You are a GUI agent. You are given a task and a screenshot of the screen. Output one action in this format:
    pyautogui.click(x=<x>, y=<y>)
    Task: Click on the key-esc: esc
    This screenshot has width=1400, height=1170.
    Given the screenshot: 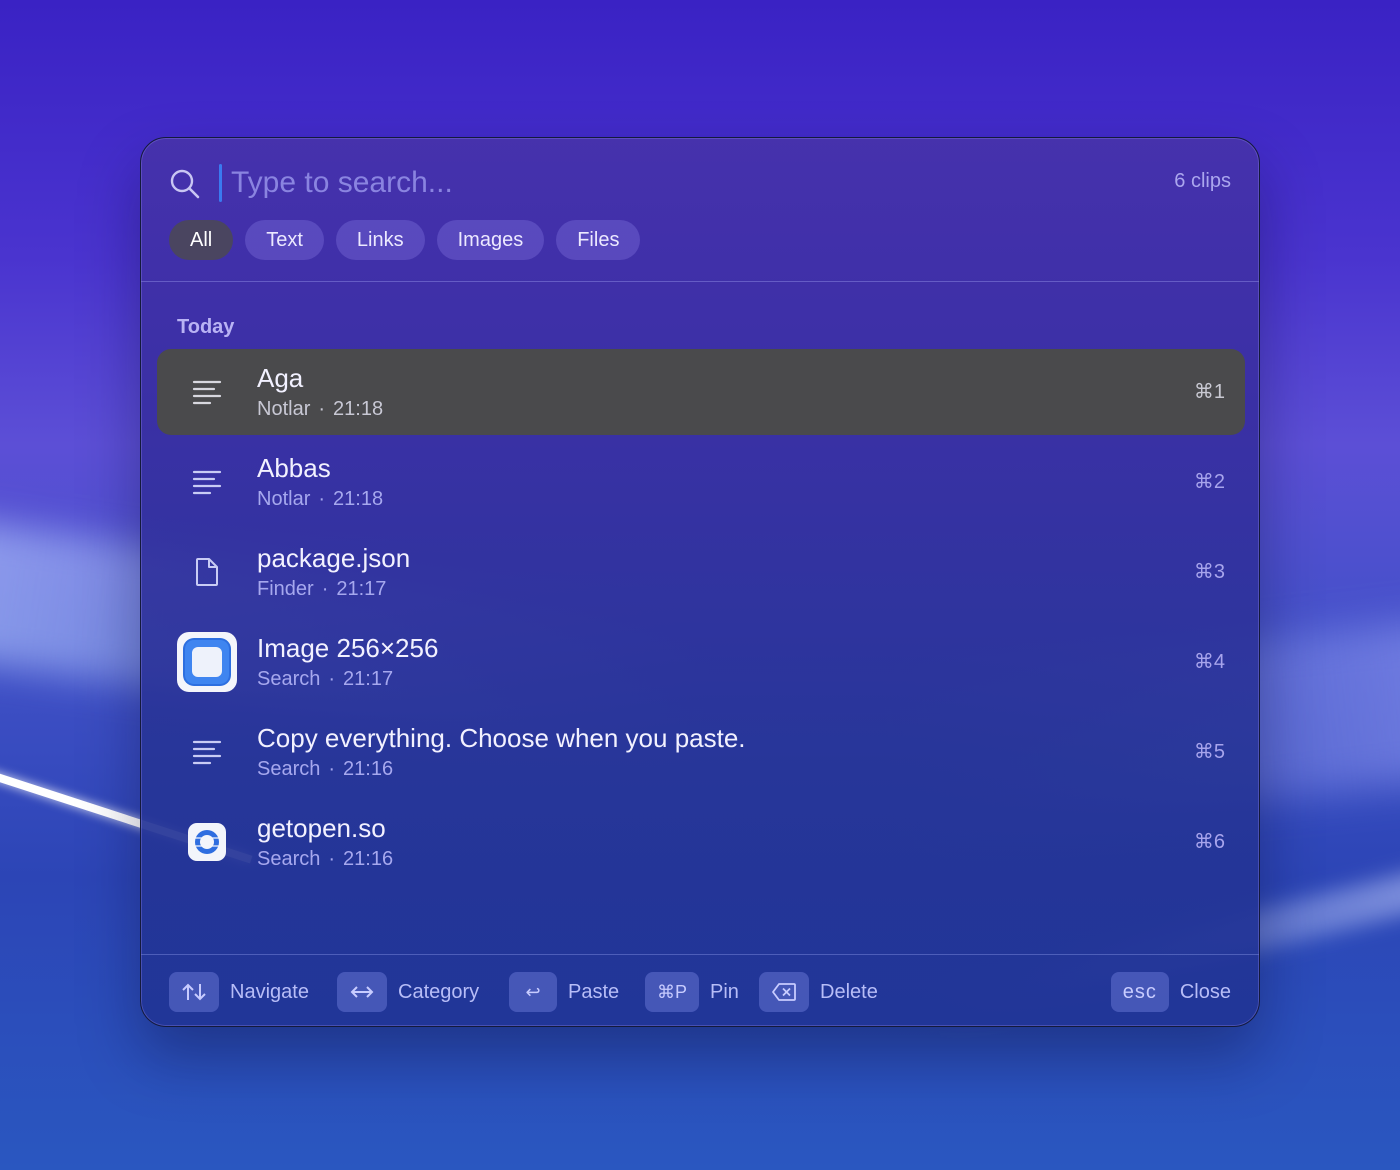 What is the action you would take?
    pyautogui.click(x=1139, y=992)
    